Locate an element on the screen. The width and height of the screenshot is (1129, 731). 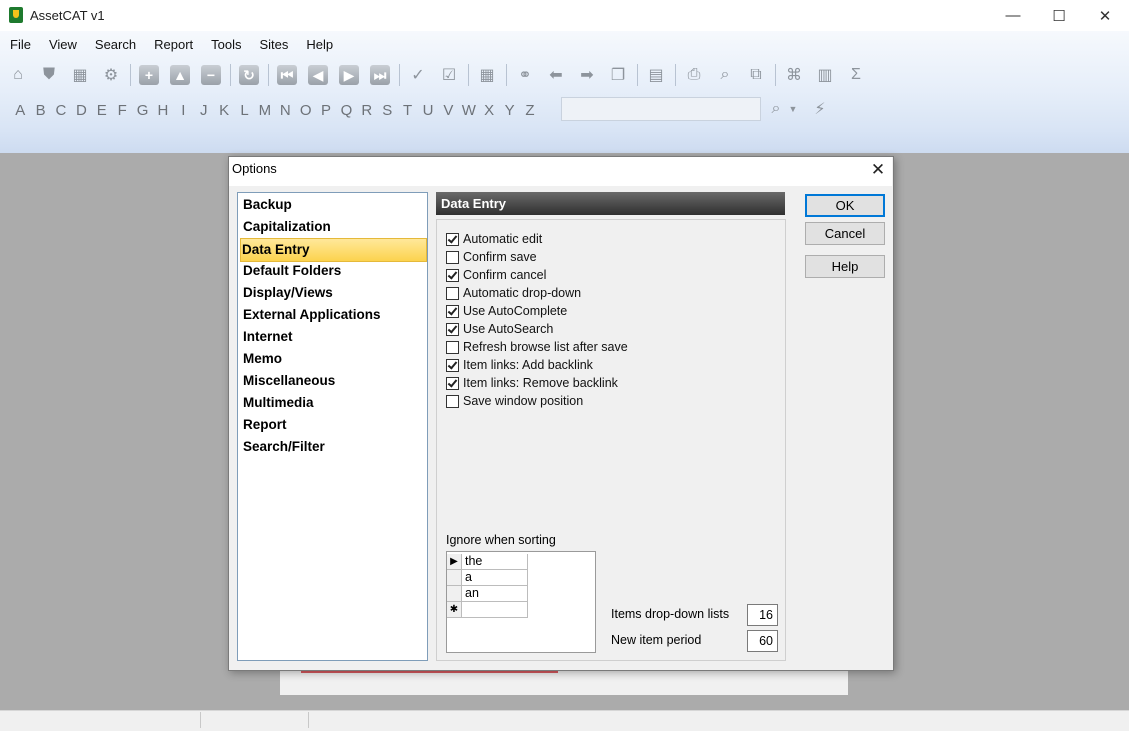
letter-i: I is located at coordinates (183, 110).